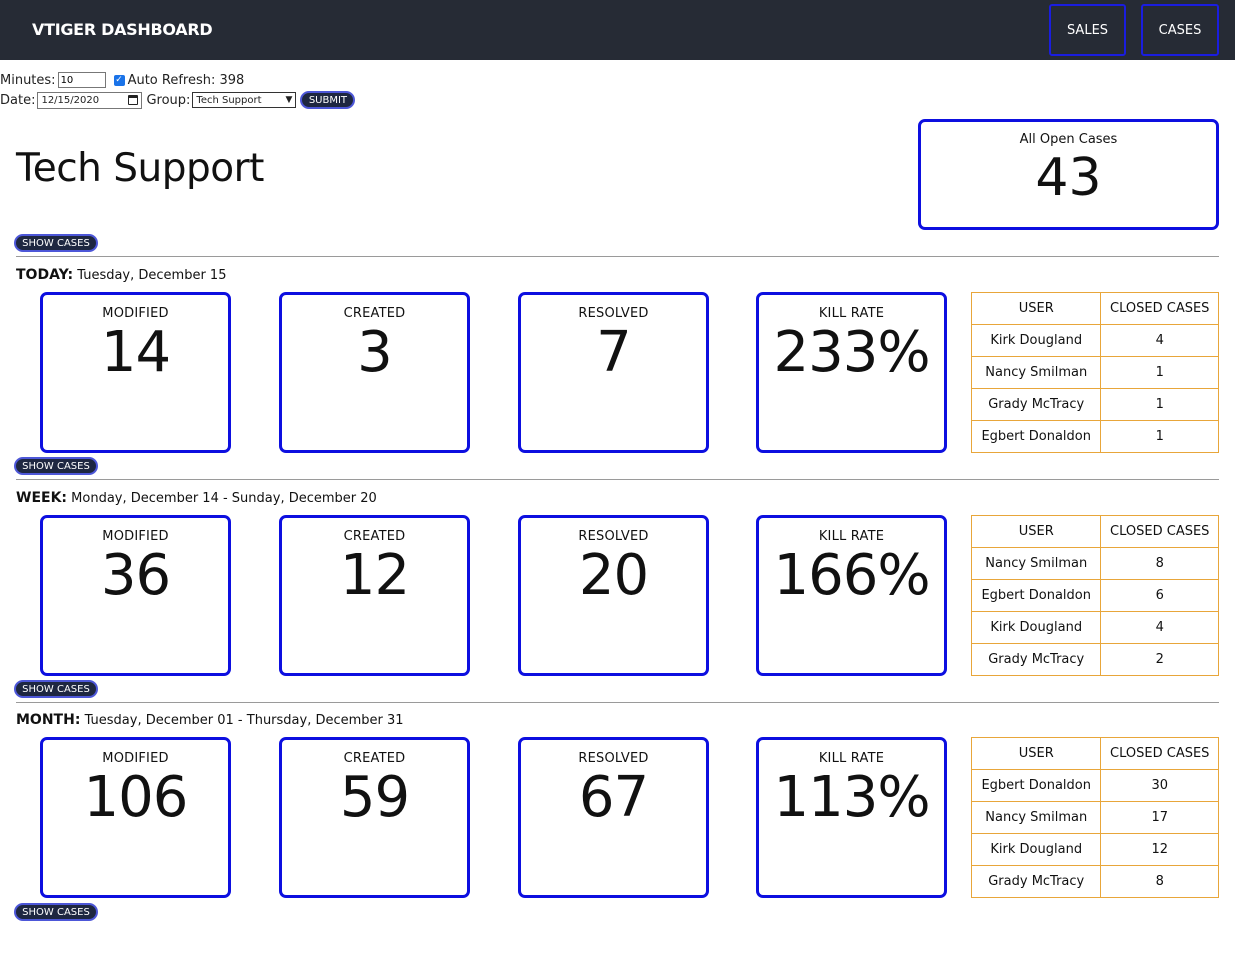  I want to click on section-key: TODAY:, so click(45, 275).